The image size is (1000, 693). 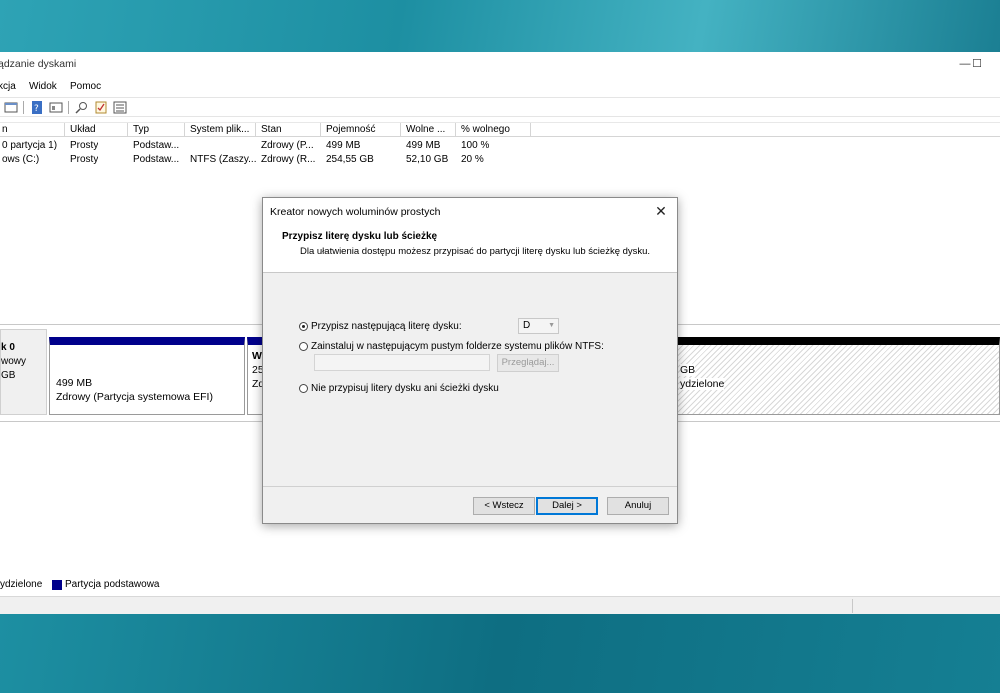 I want to click on step-title: Przypisz literę dysku lub ścieżkę, so click(x=360, y=236).